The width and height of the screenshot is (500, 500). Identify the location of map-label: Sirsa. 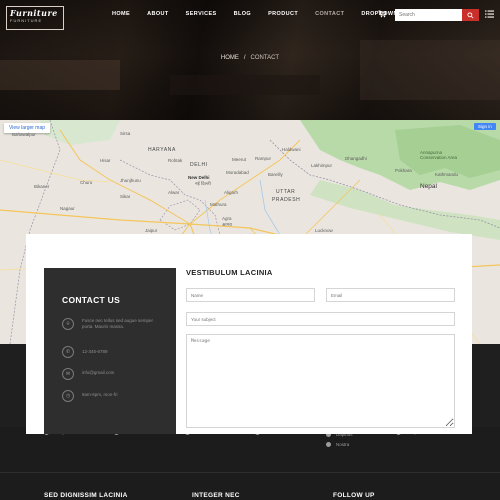
(125, 133).